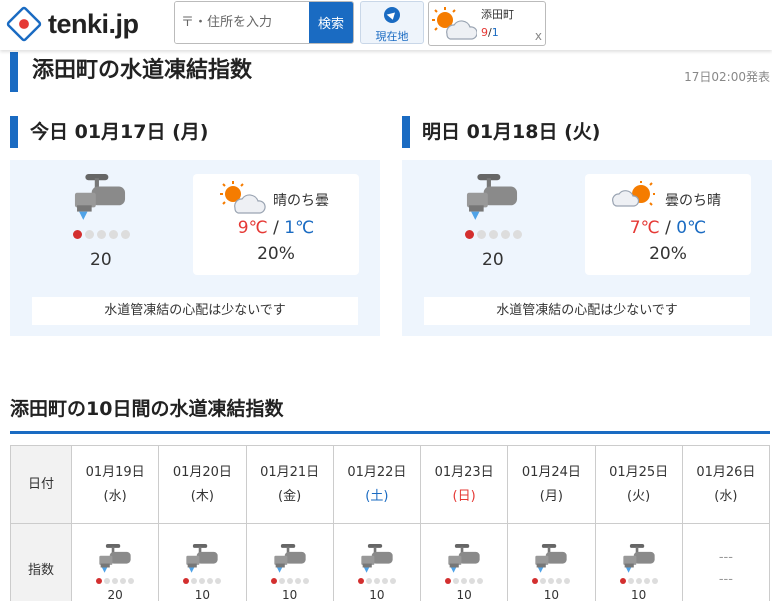 The image size is (772, 601). What do you see at coordinates (41, 484) in the screenshot?
I see `row-label-date: 日付` at bounding box center [41, 484].